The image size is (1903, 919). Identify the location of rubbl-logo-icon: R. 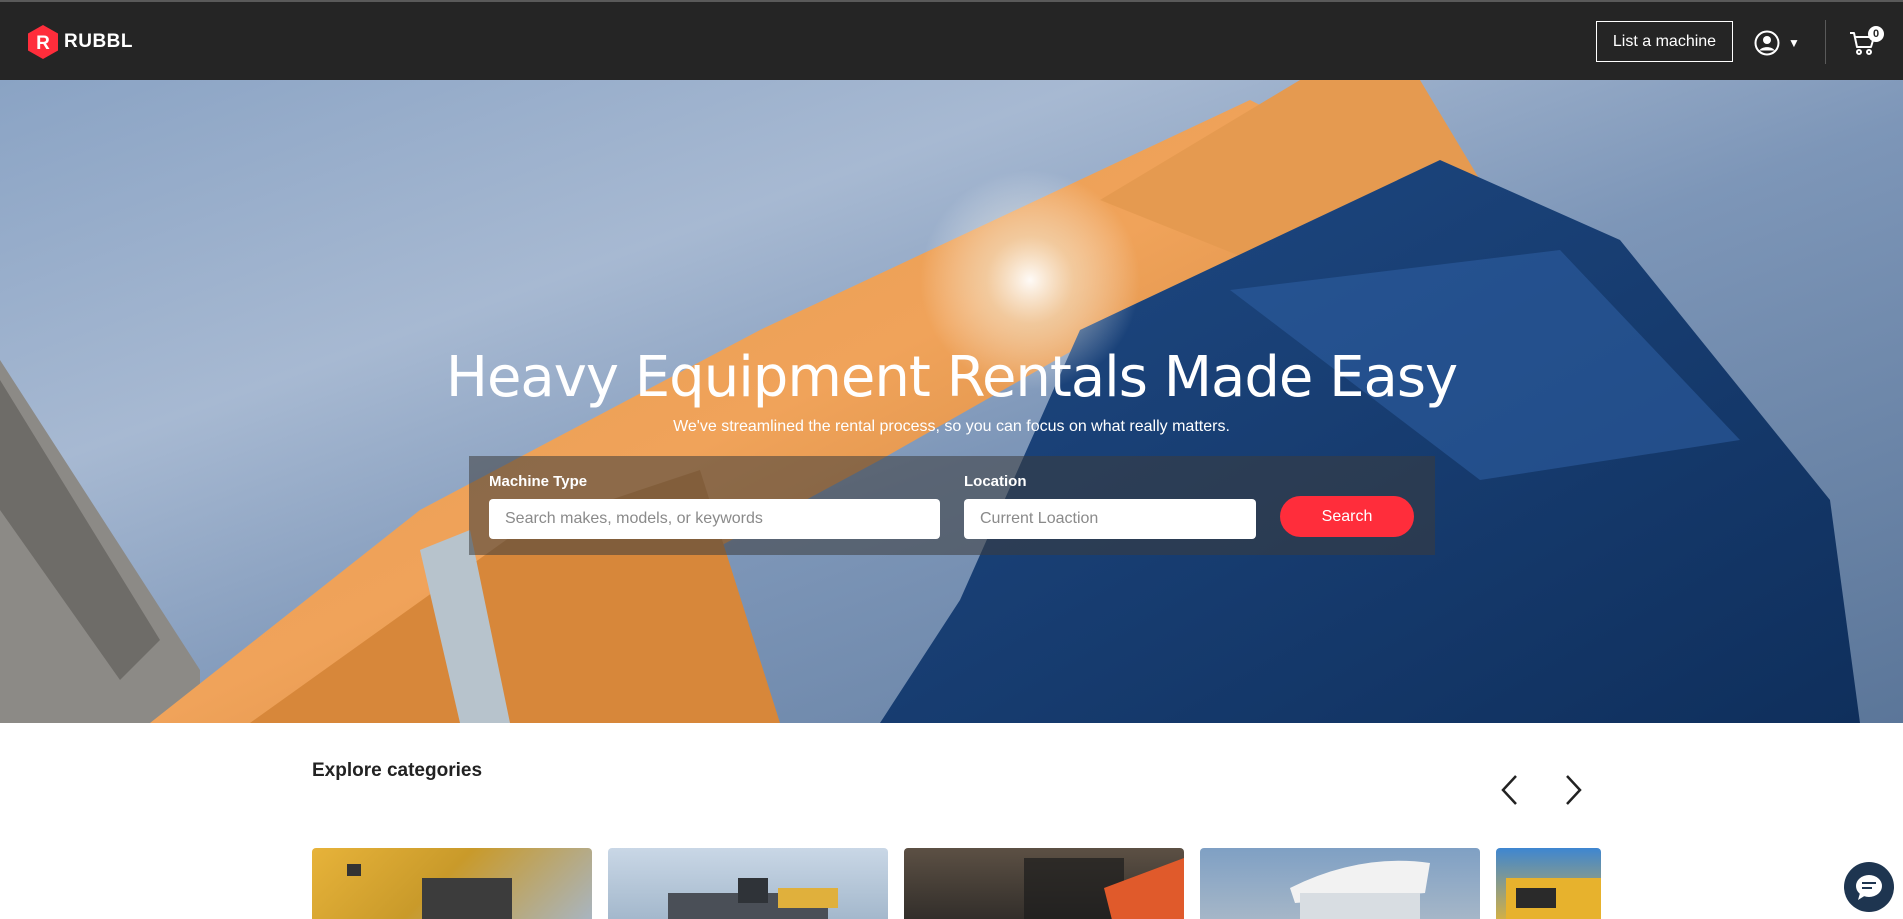
(43, 42).